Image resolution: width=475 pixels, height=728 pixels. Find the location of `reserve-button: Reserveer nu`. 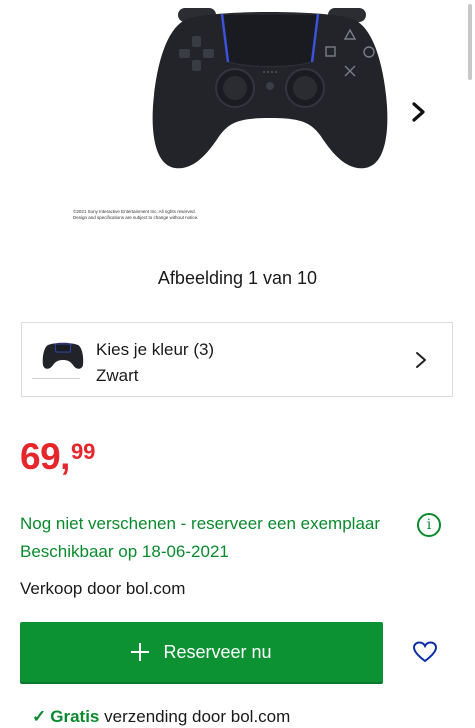

reserve-button: Reserveer nu is located at coordinates (201, 652).